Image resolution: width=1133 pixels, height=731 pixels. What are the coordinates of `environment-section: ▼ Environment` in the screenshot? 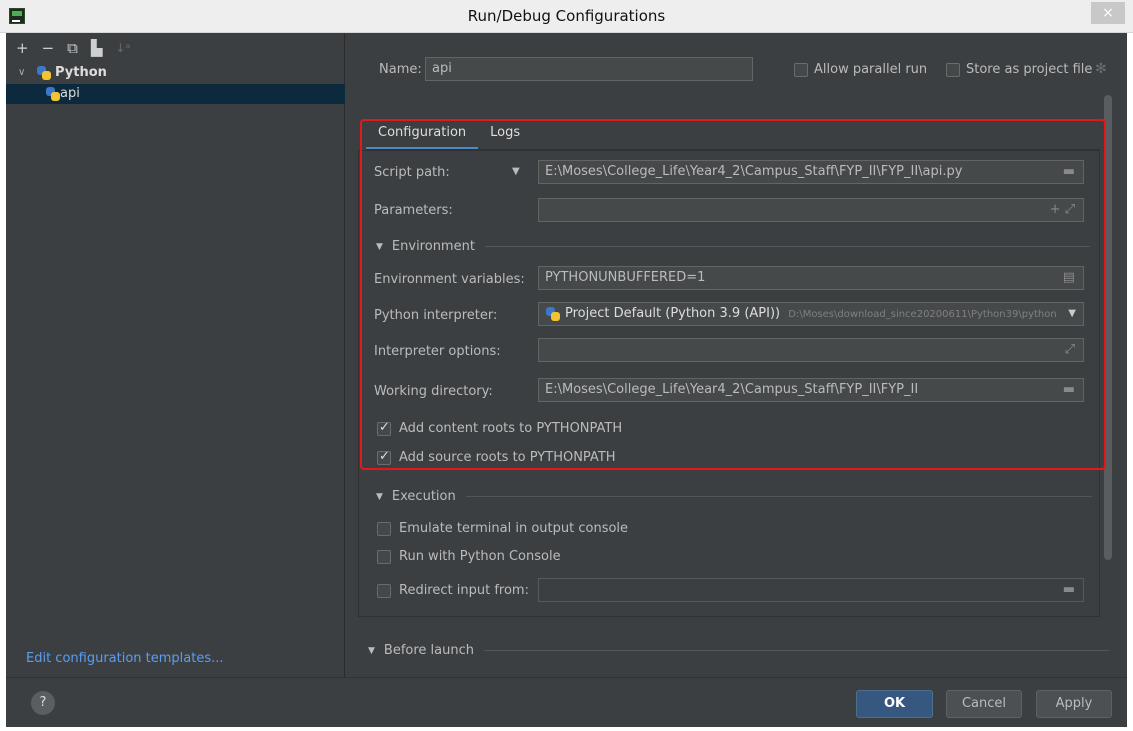 It's located at (733, 246).